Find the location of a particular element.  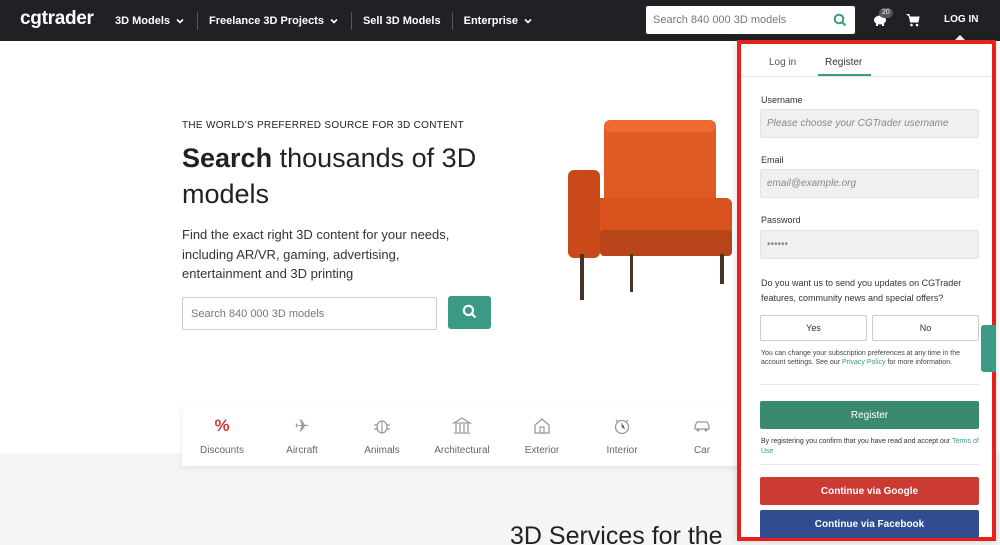

nav-search-input is located at coordinates (736, 20).